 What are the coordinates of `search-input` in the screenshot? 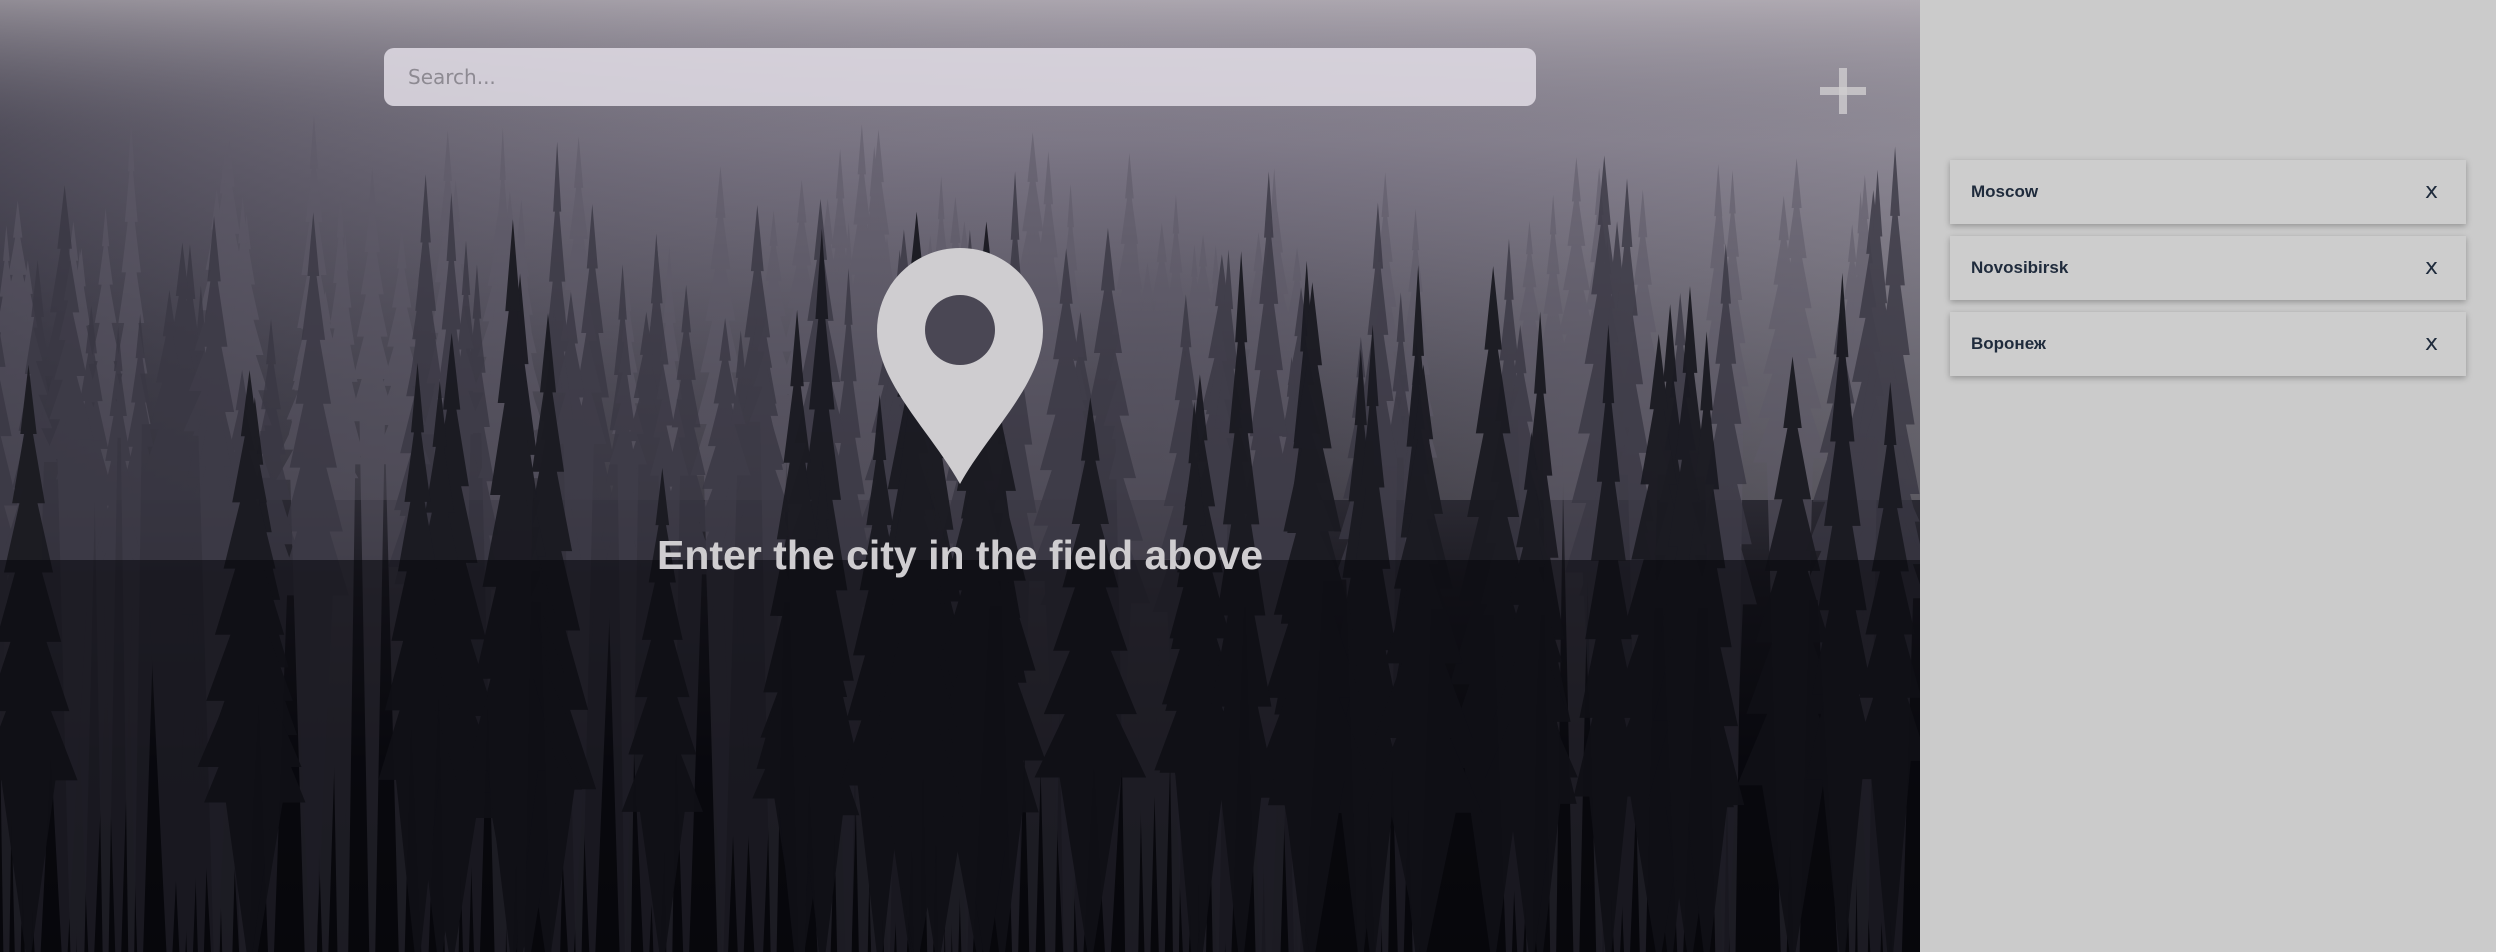 It's located at (960, 77).